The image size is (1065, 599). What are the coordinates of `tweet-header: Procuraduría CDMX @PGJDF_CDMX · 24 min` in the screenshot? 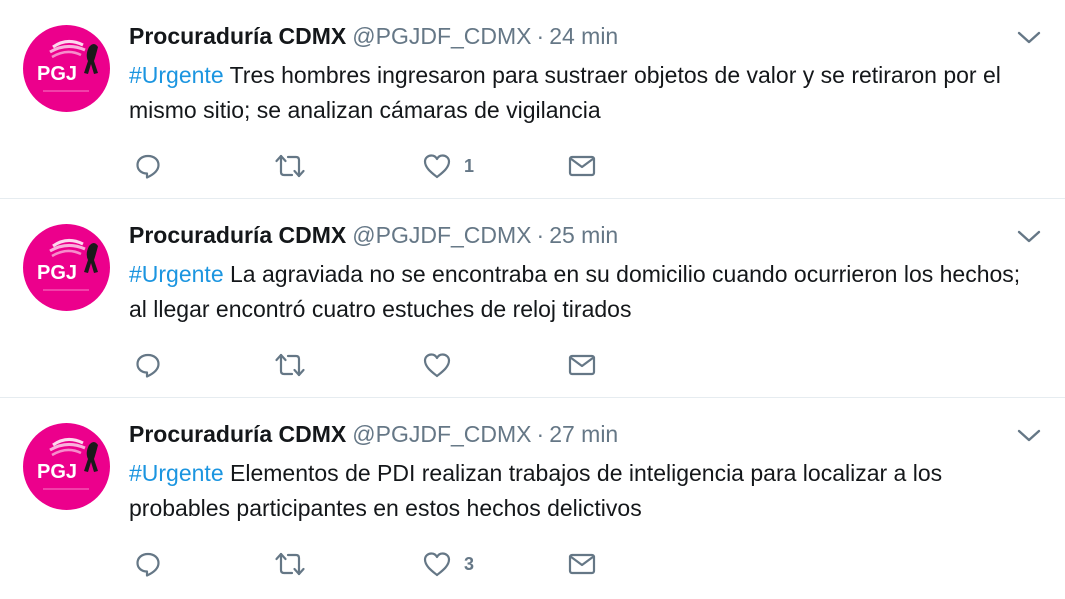 It's located at (373, 36).